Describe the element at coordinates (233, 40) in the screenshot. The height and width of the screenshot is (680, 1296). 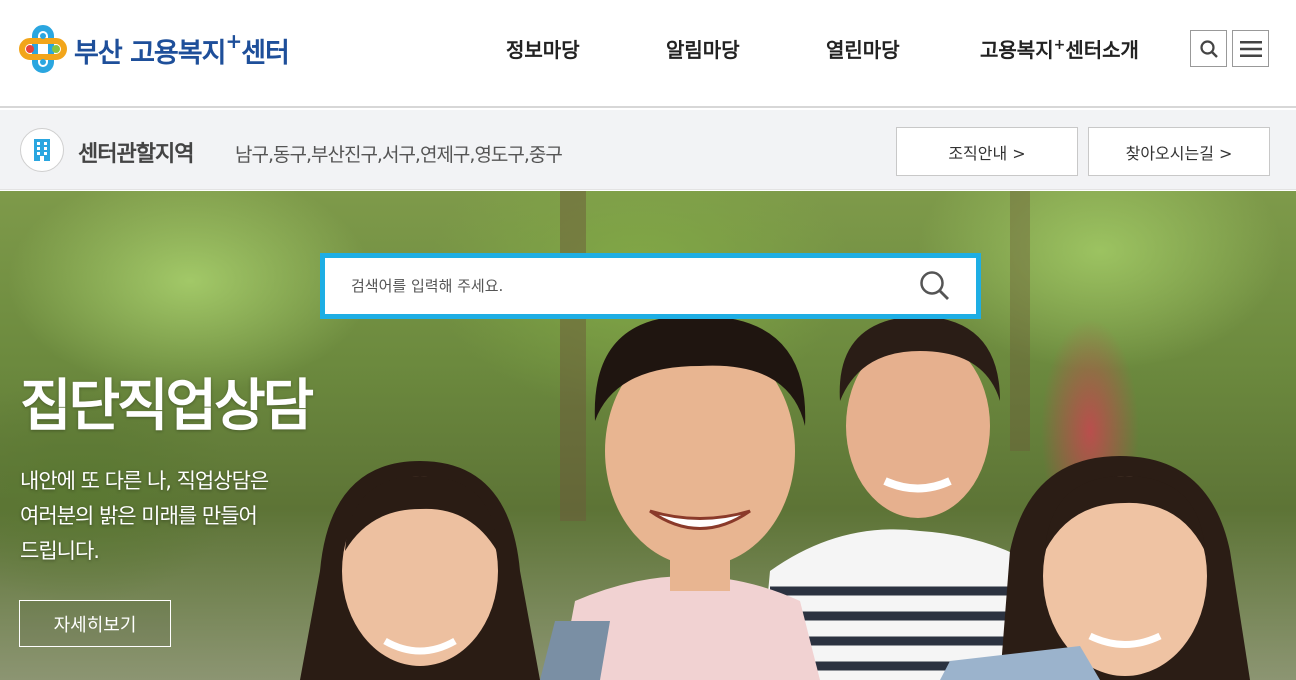
I see `logo-text-plus: +` at that location.